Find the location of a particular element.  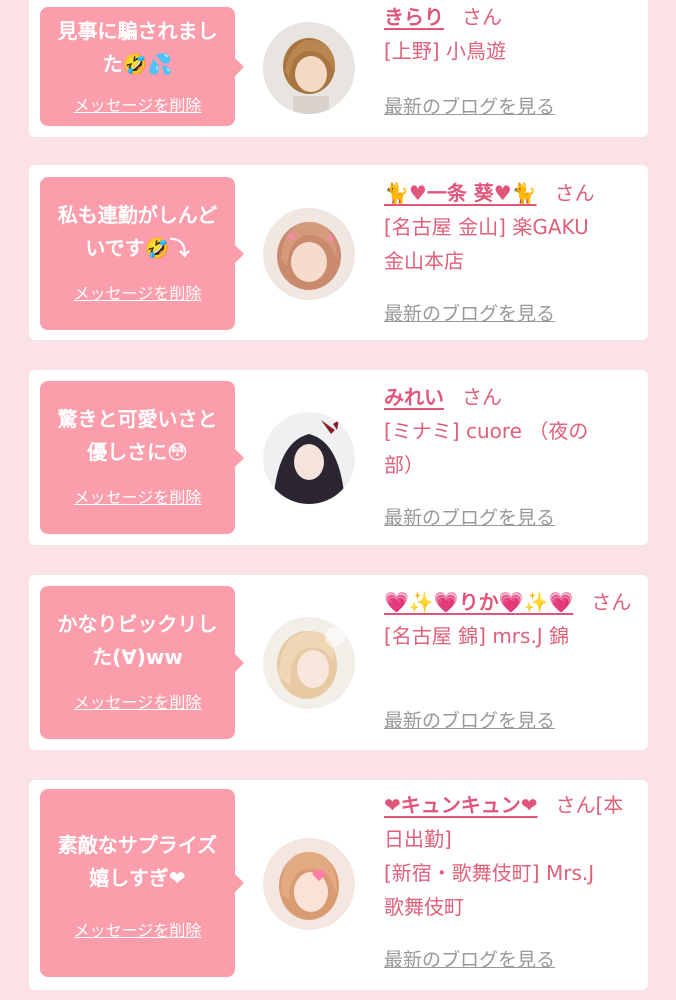

cast-name-link: 💗✨💗りか💗✨💗 is located at coordinates (478, 602).